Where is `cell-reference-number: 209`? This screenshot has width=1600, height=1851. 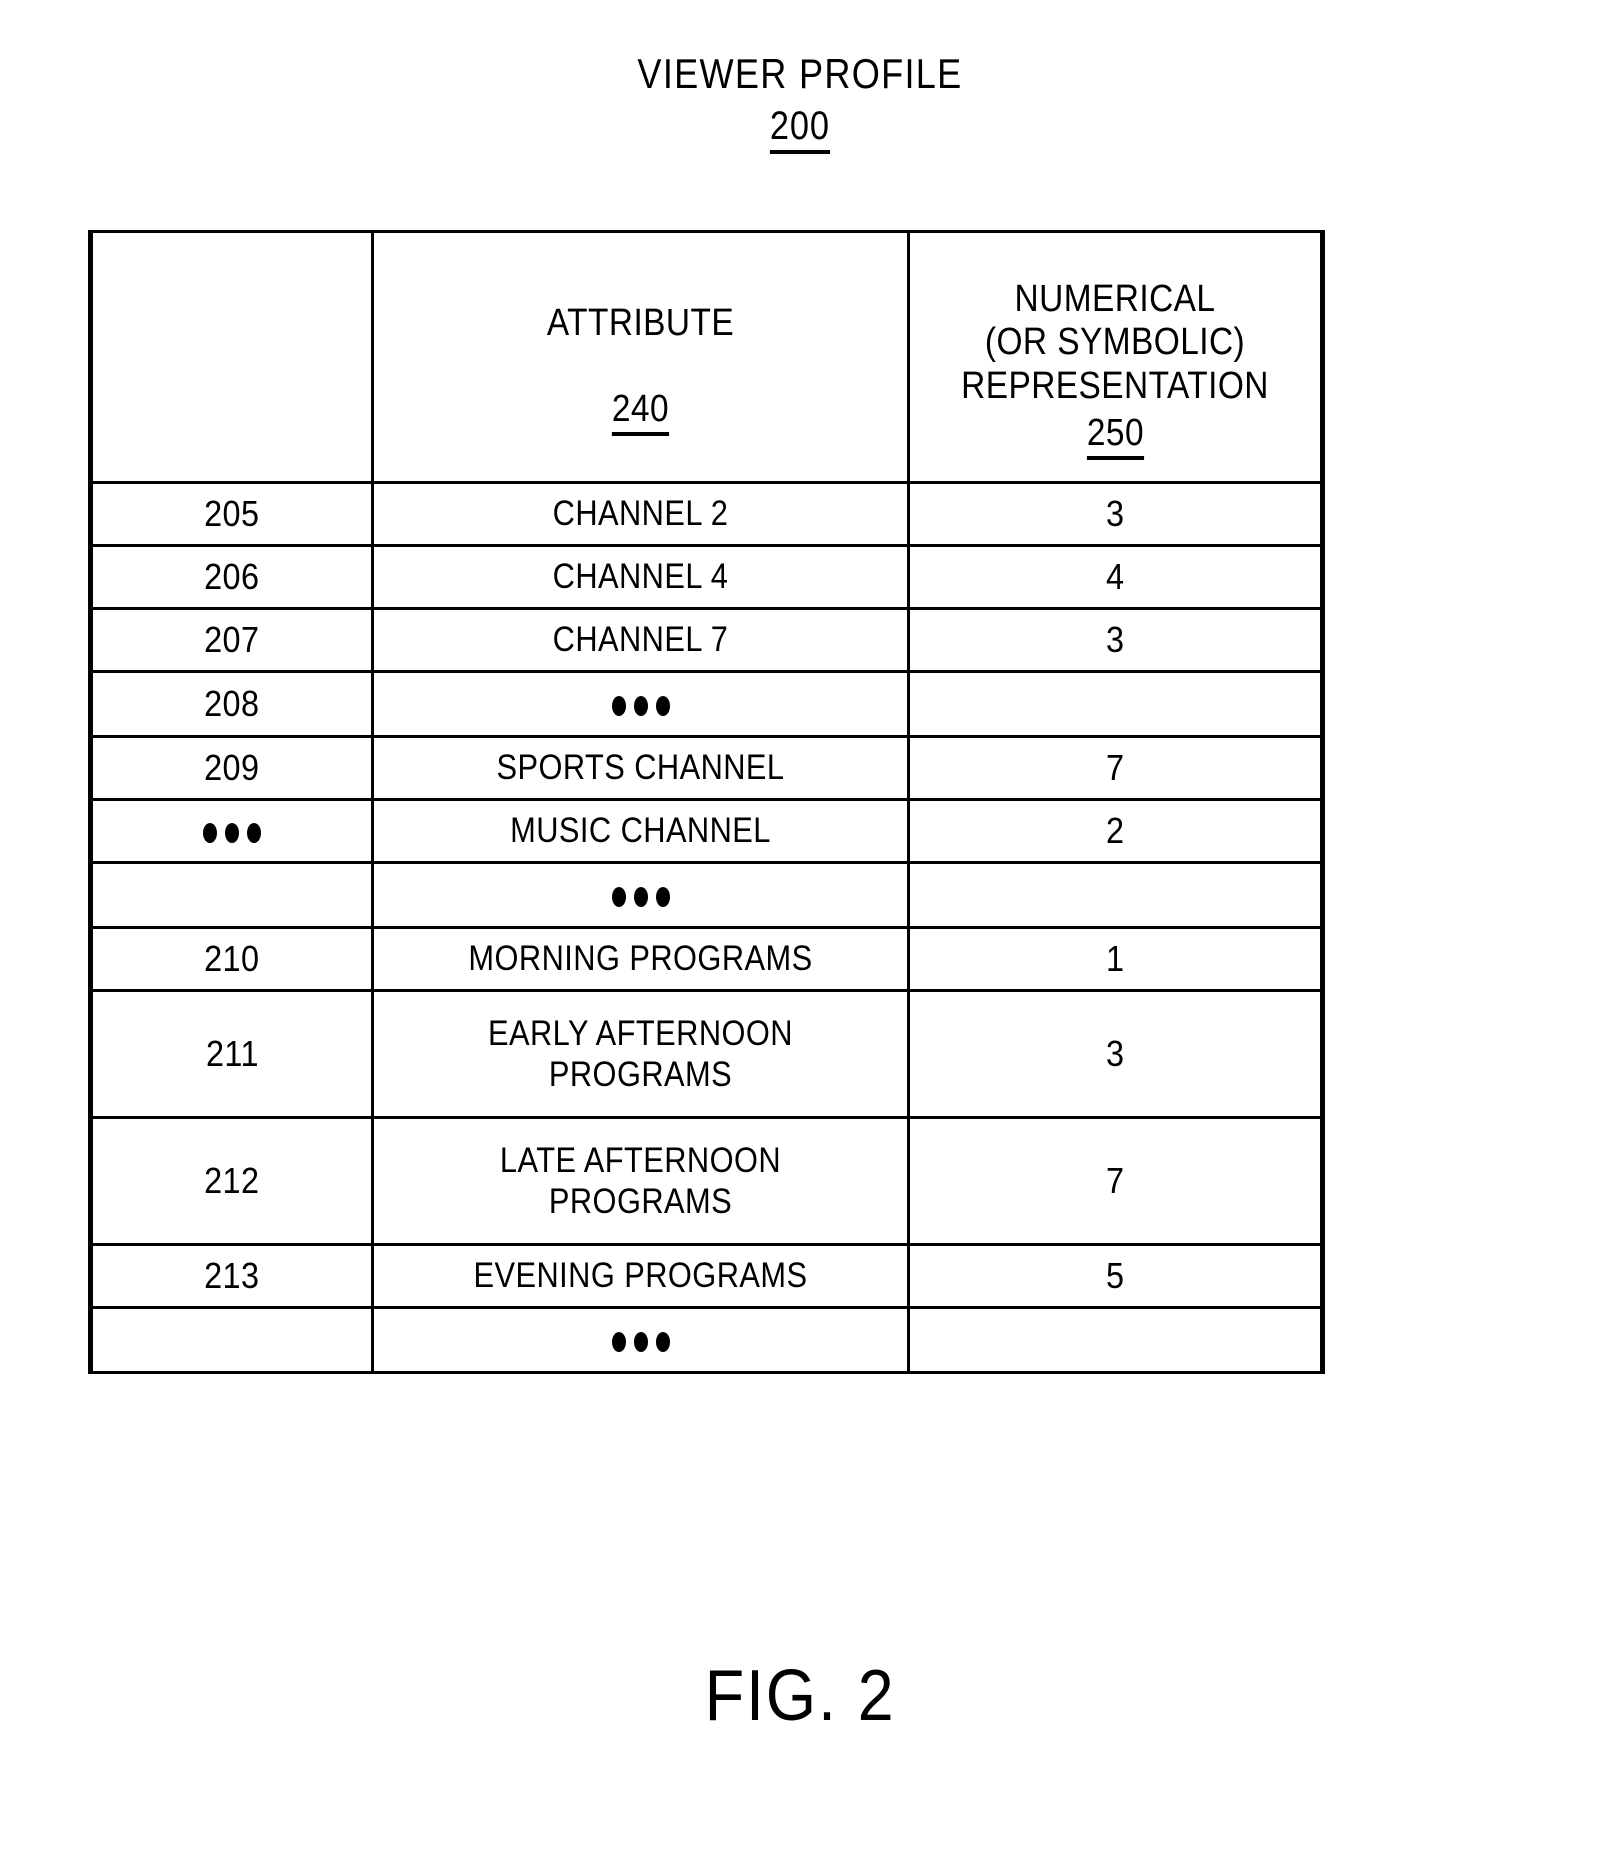
cell-reference-number: 209 is located at coordinates (231, 768).